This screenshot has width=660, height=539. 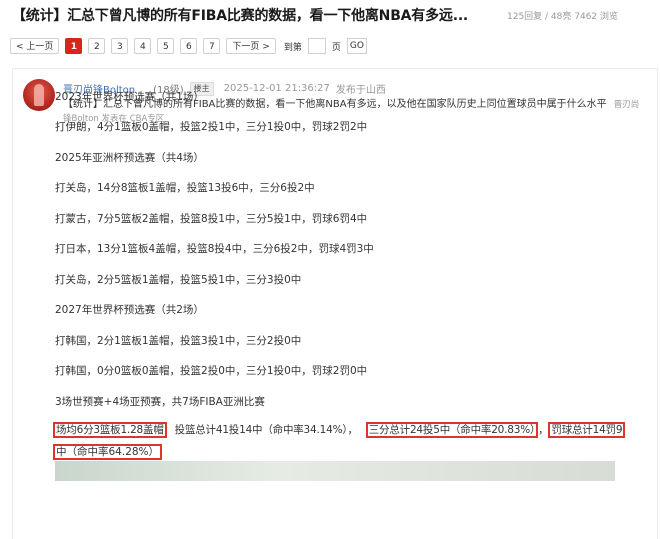 What do you see at coordinates (563, 17) in the screenshot?
I see `thread-stats: 125回复 / 48亮 7462 浏览` at bounding box center [563, 17].